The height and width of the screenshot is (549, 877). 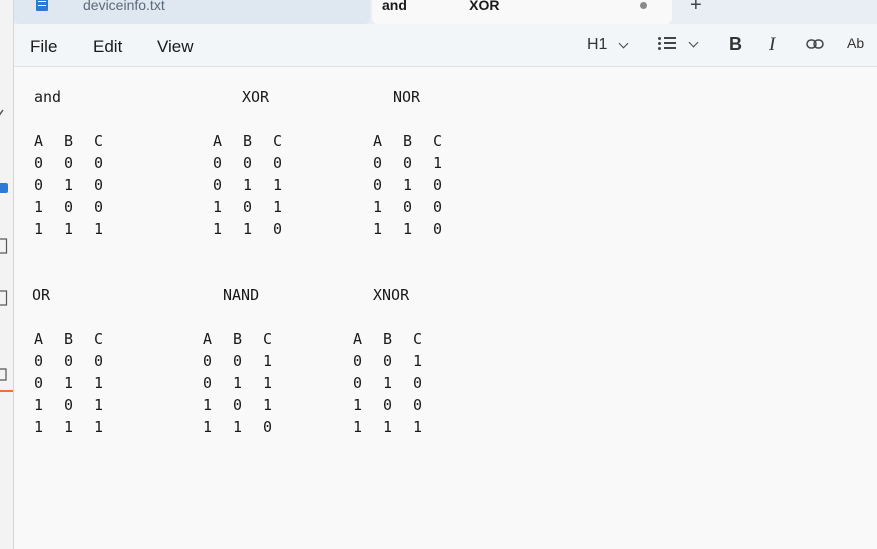 I want to click on book-icon, so click(x=5, y=374).